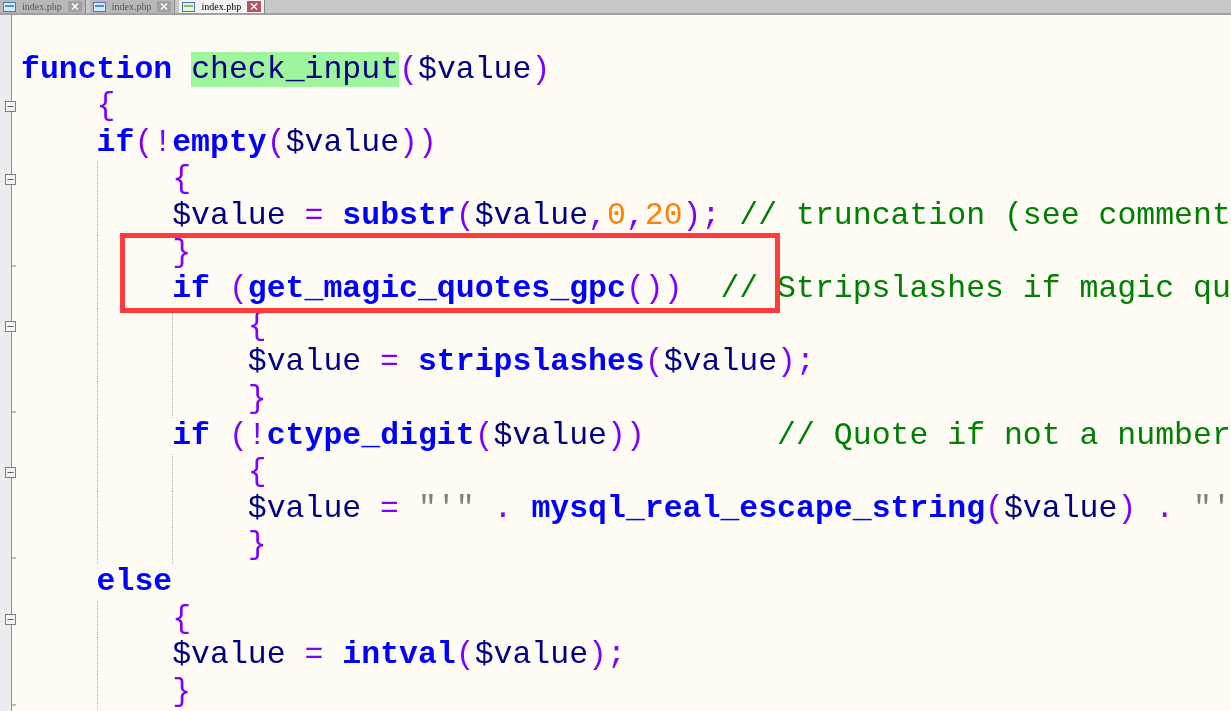 The height and width of the screenshot is (711, 1231). What do you see at coordinates (286, 70) in the screenshot?
I see `code-line: function check_input($value)` at bounding box center [286, 70].